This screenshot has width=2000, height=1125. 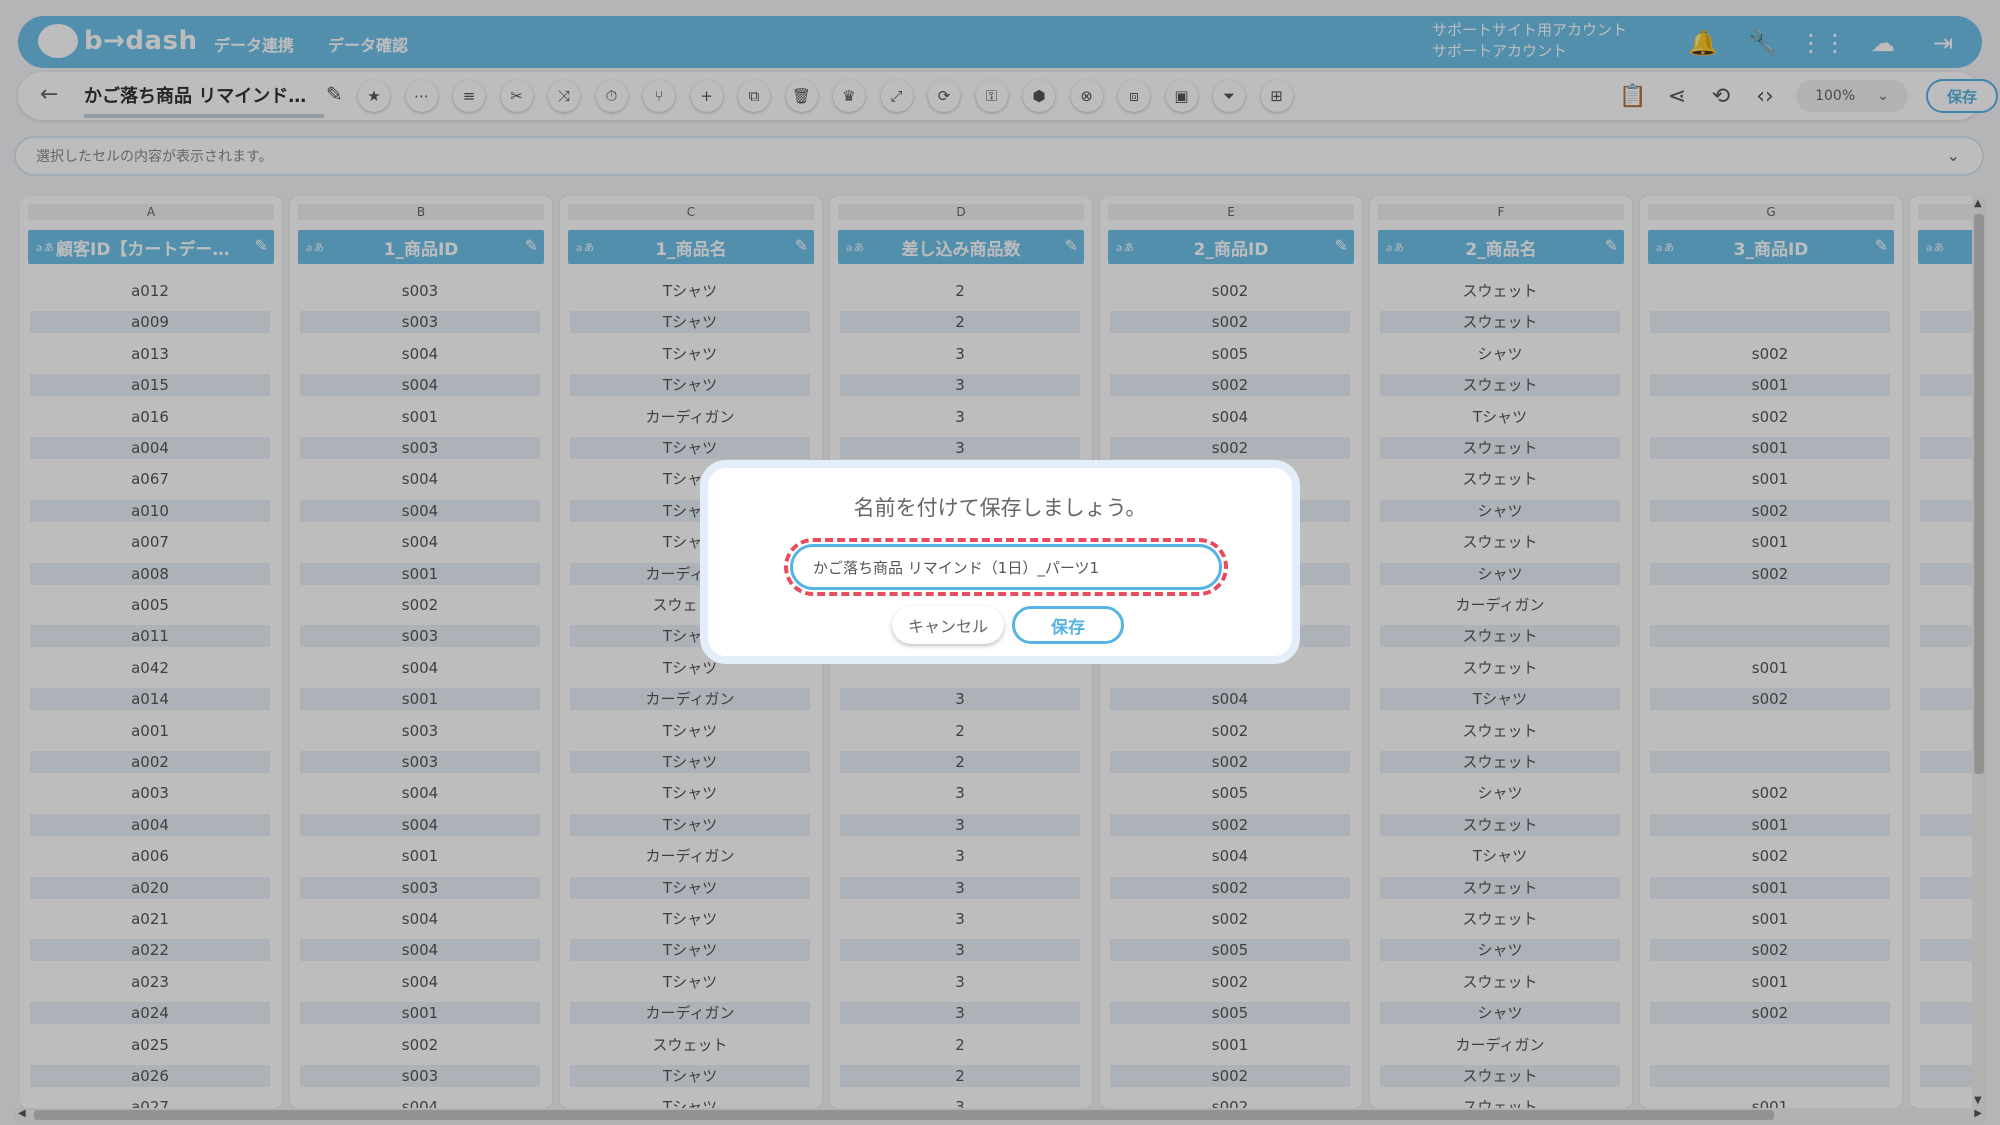 I want to click on dialog-save-button: 保存, so click(x=1068, y=625).